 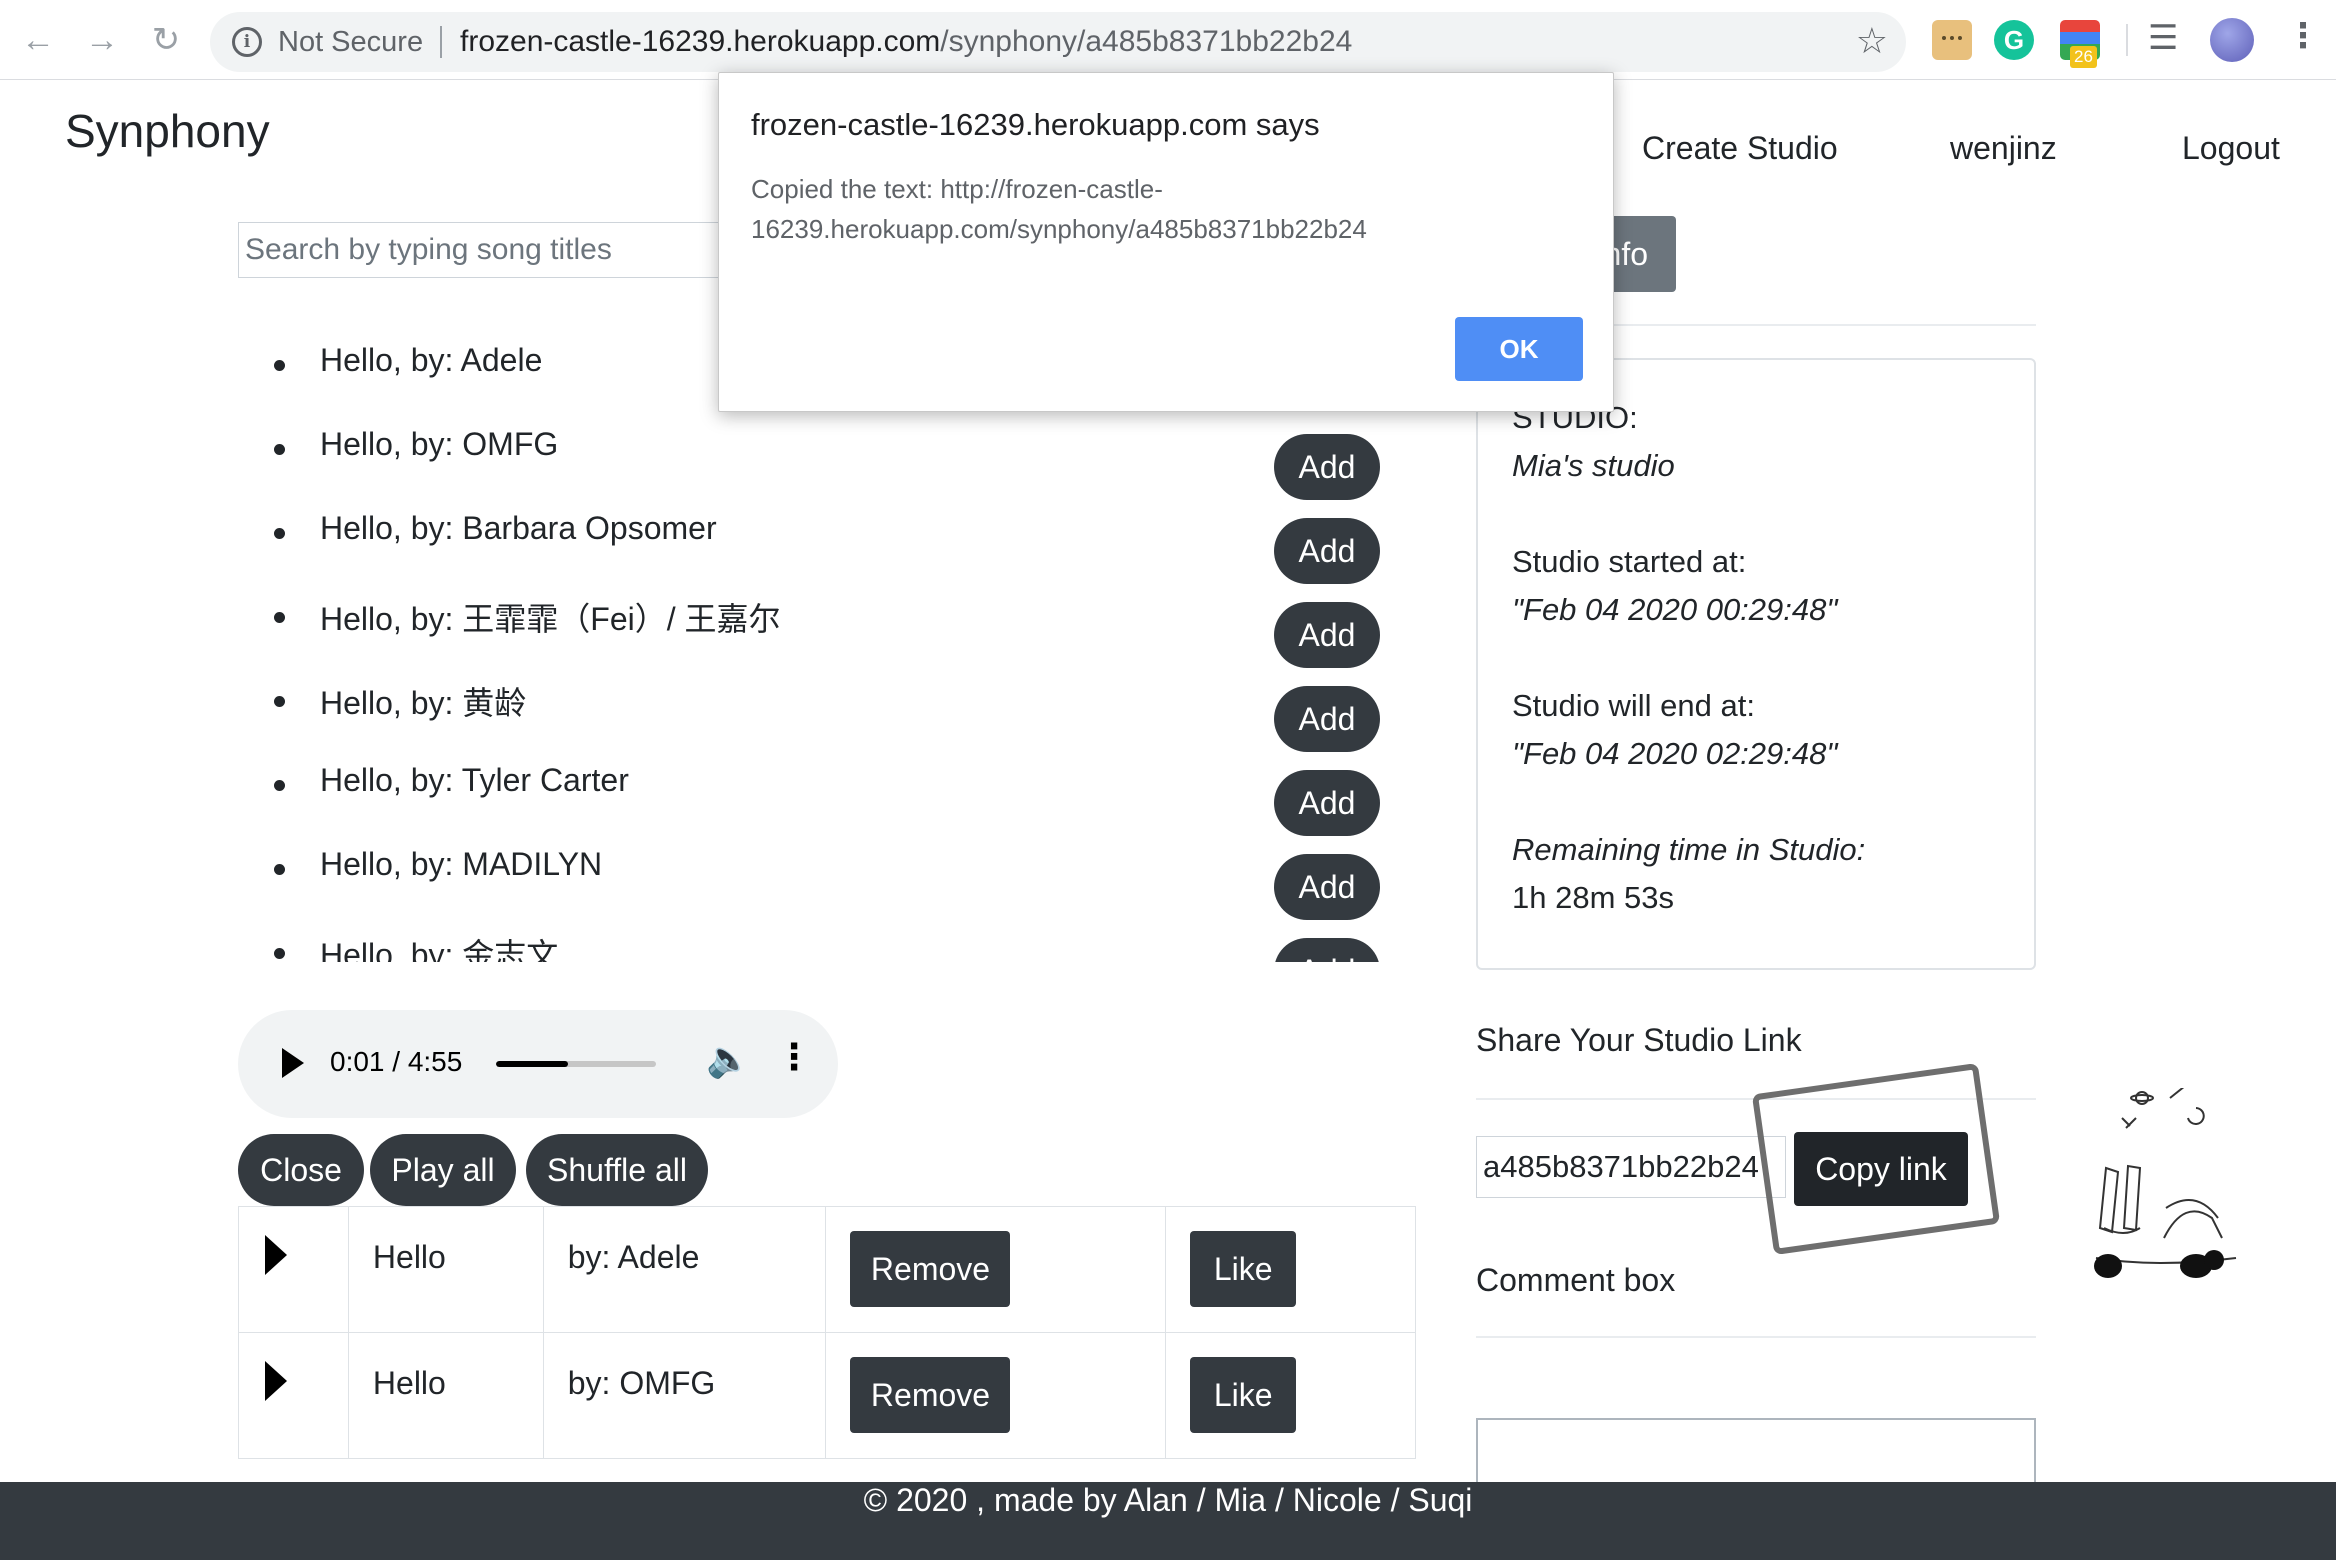 I want to click on close-button: Close, so click(x=301, y=1170).